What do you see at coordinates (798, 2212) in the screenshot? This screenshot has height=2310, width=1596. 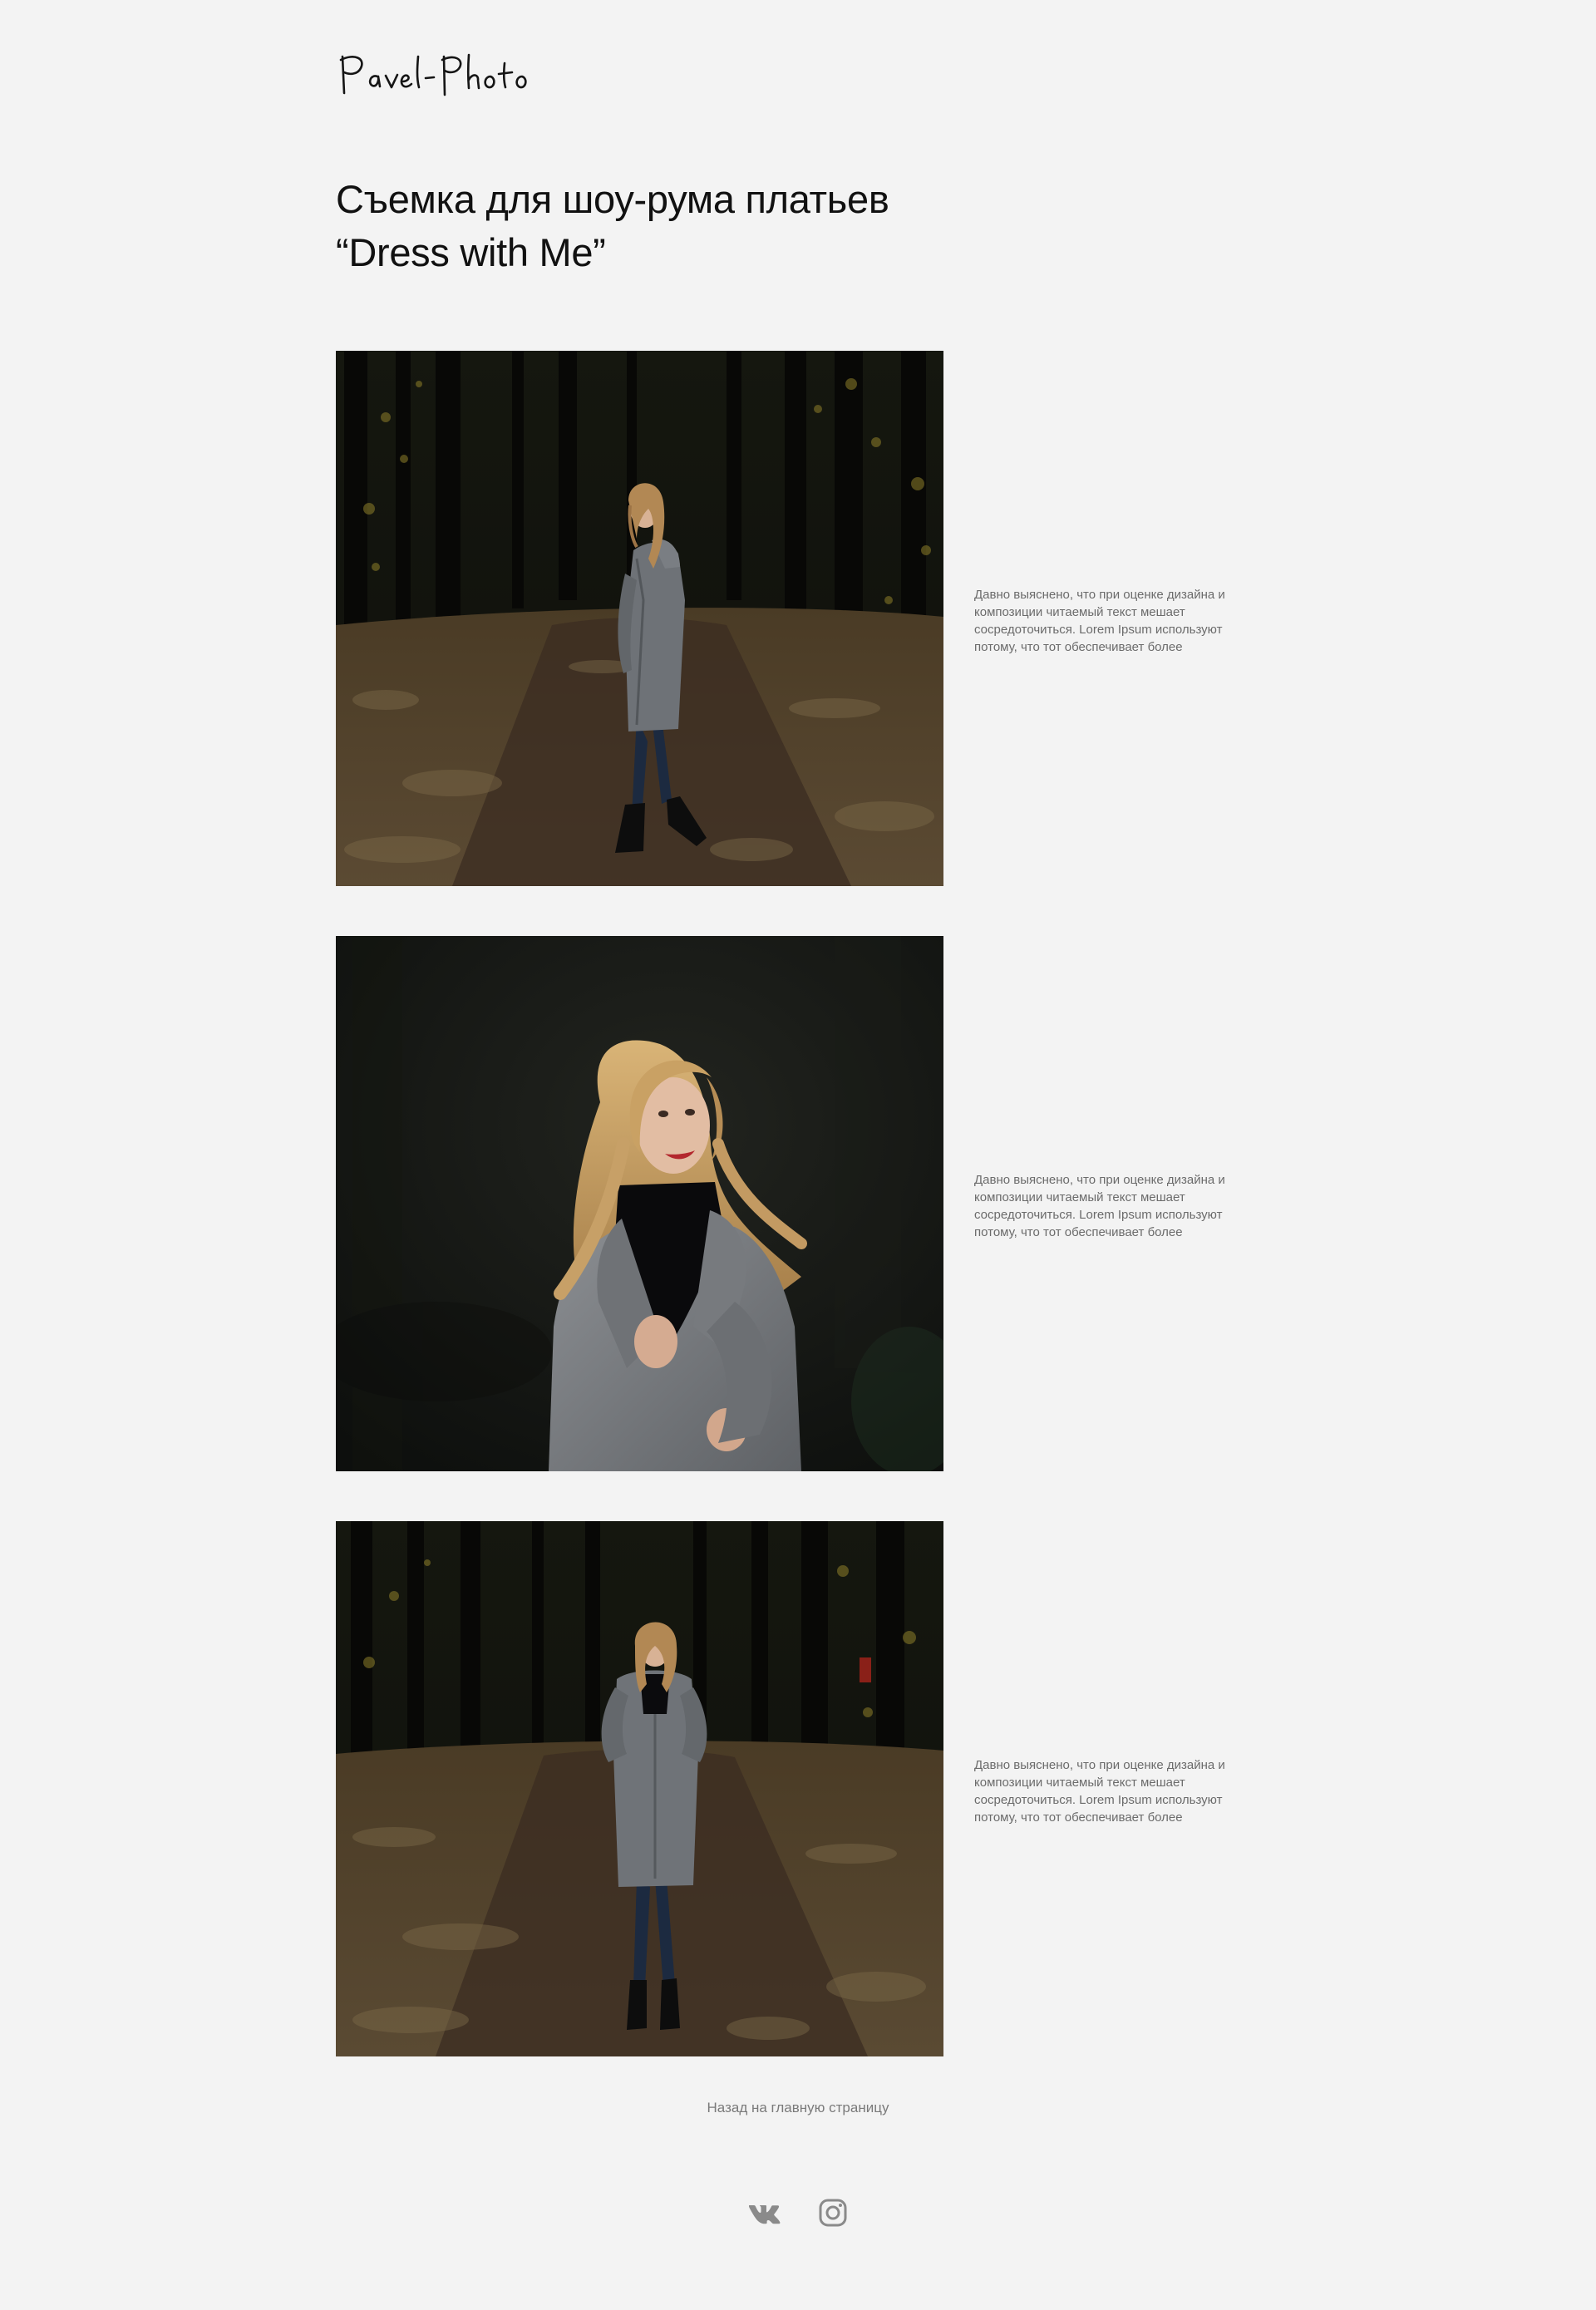 I see `social-links` at bounding box center [798, 2212].